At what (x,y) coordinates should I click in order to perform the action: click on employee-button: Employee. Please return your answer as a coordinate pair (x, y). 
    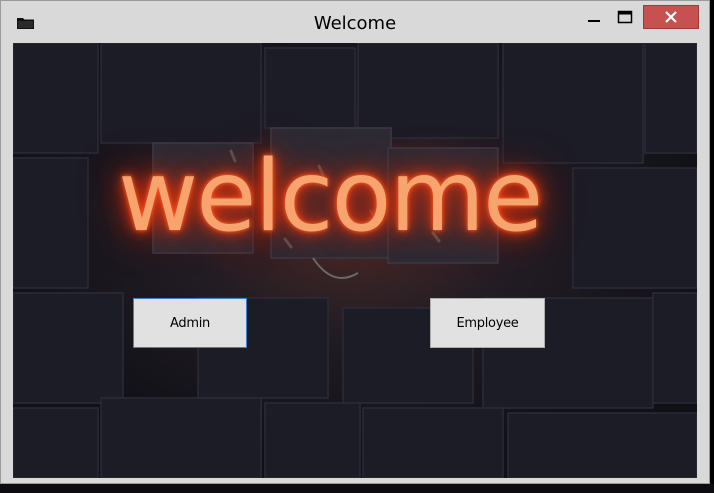
    Looking at the image, I should click on (487, 323).